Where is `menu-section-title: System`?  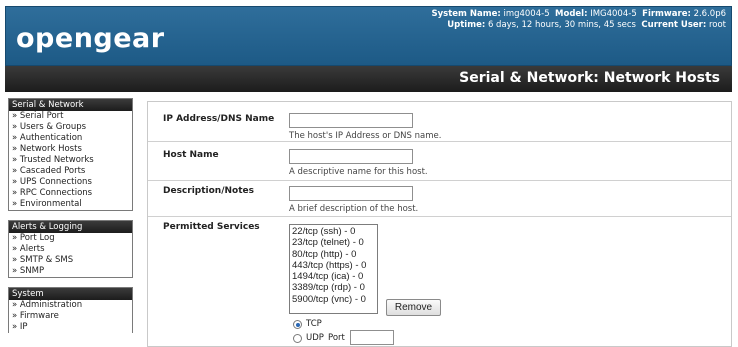
menu-section-title: System is located at coordinates (70, 294).